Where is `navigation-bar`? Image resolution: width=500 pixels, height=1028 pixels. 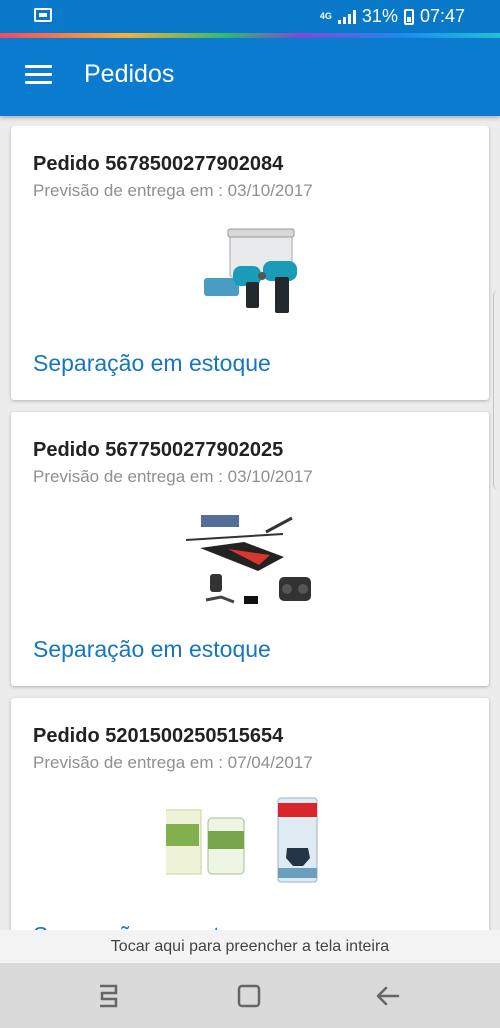
navigation-bar is located at coordinates (250, 995).